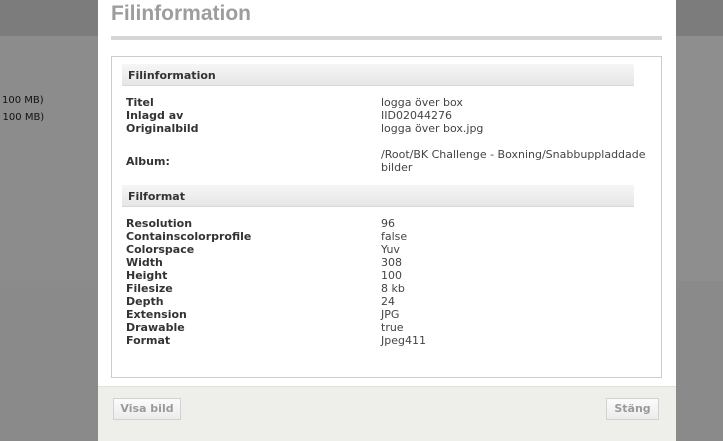 This screenshot has height=441, width=723. What do you see at coordinates (394, 236) in the screenshot?
I see `format-value: false` at bounding box center [394, 236].